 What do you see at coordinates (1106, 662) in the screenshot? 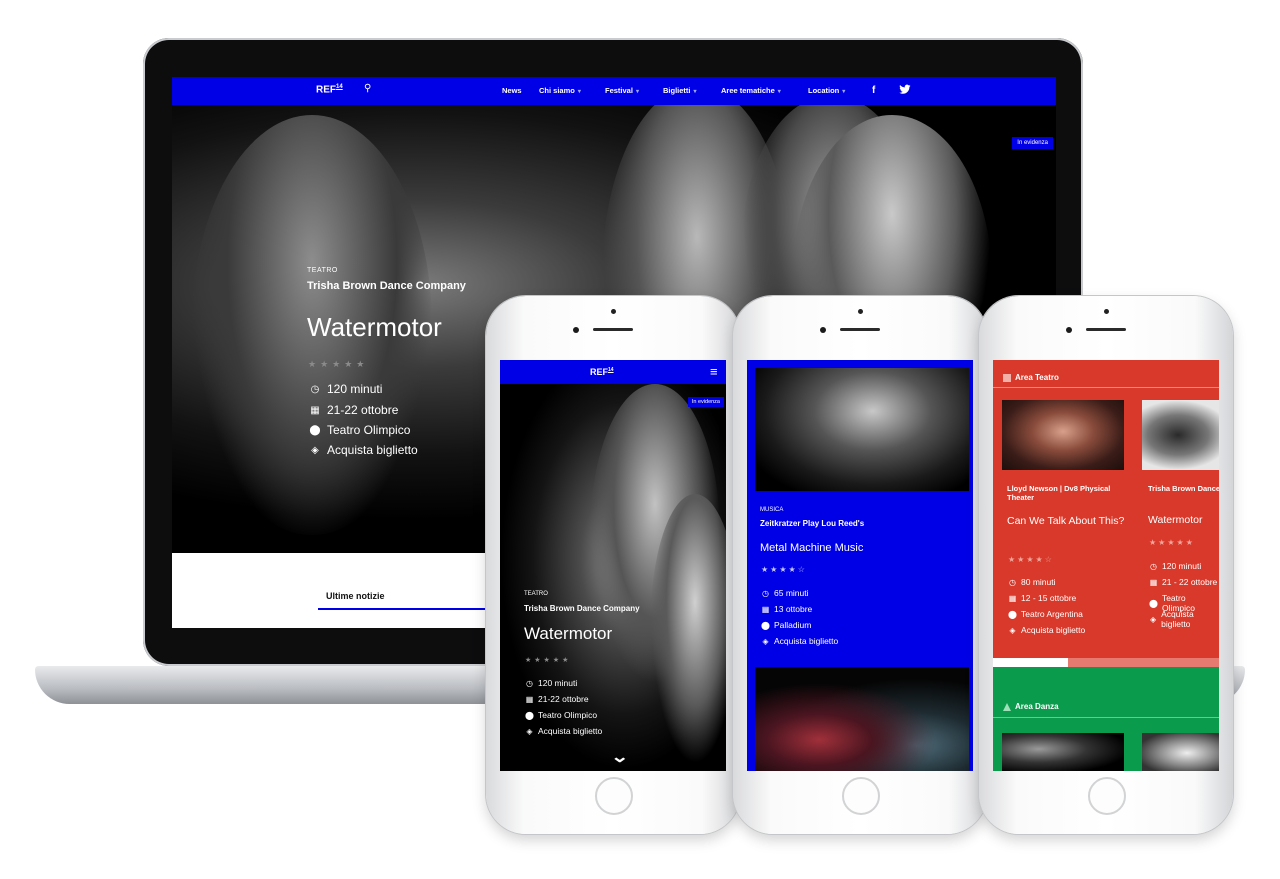
I see `carousel-scrollbar` at bounding box center [1106, 662].